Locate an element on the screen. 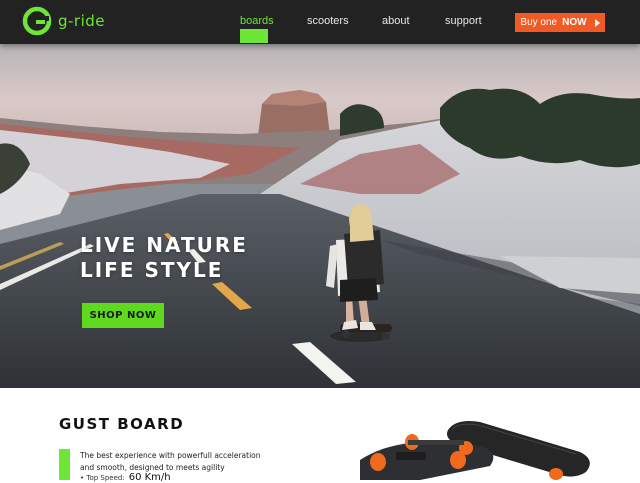 The height and width of the screenshot is (483, 640). product-spec: • Top Speed: 60 Km/h is located at coordinates (125, 477).